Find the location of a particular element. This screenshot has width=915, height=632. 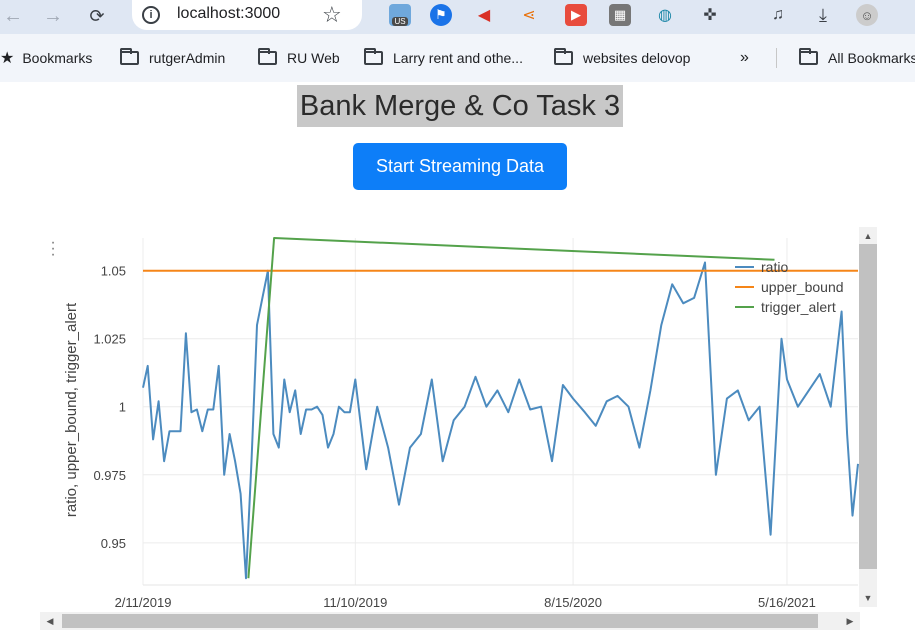

legend-item-upper-bound: upper_bound is located at coordinates (802, 287).